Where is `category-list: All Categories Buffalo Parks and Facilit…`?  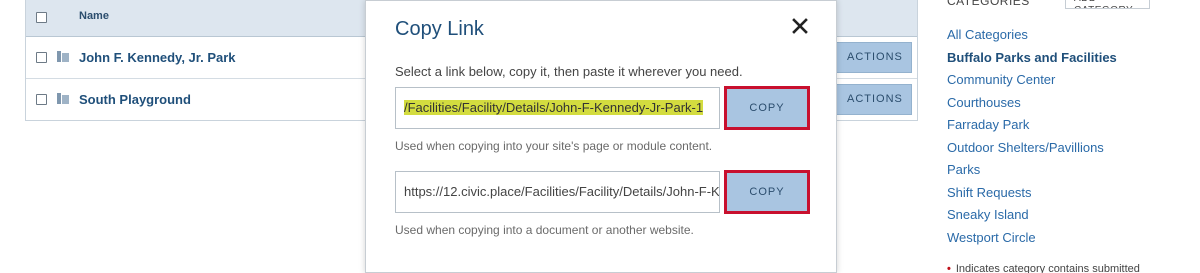 category-list: All Categories Buffalo Parks and Facilit… is located at coordinates (1032, 139).